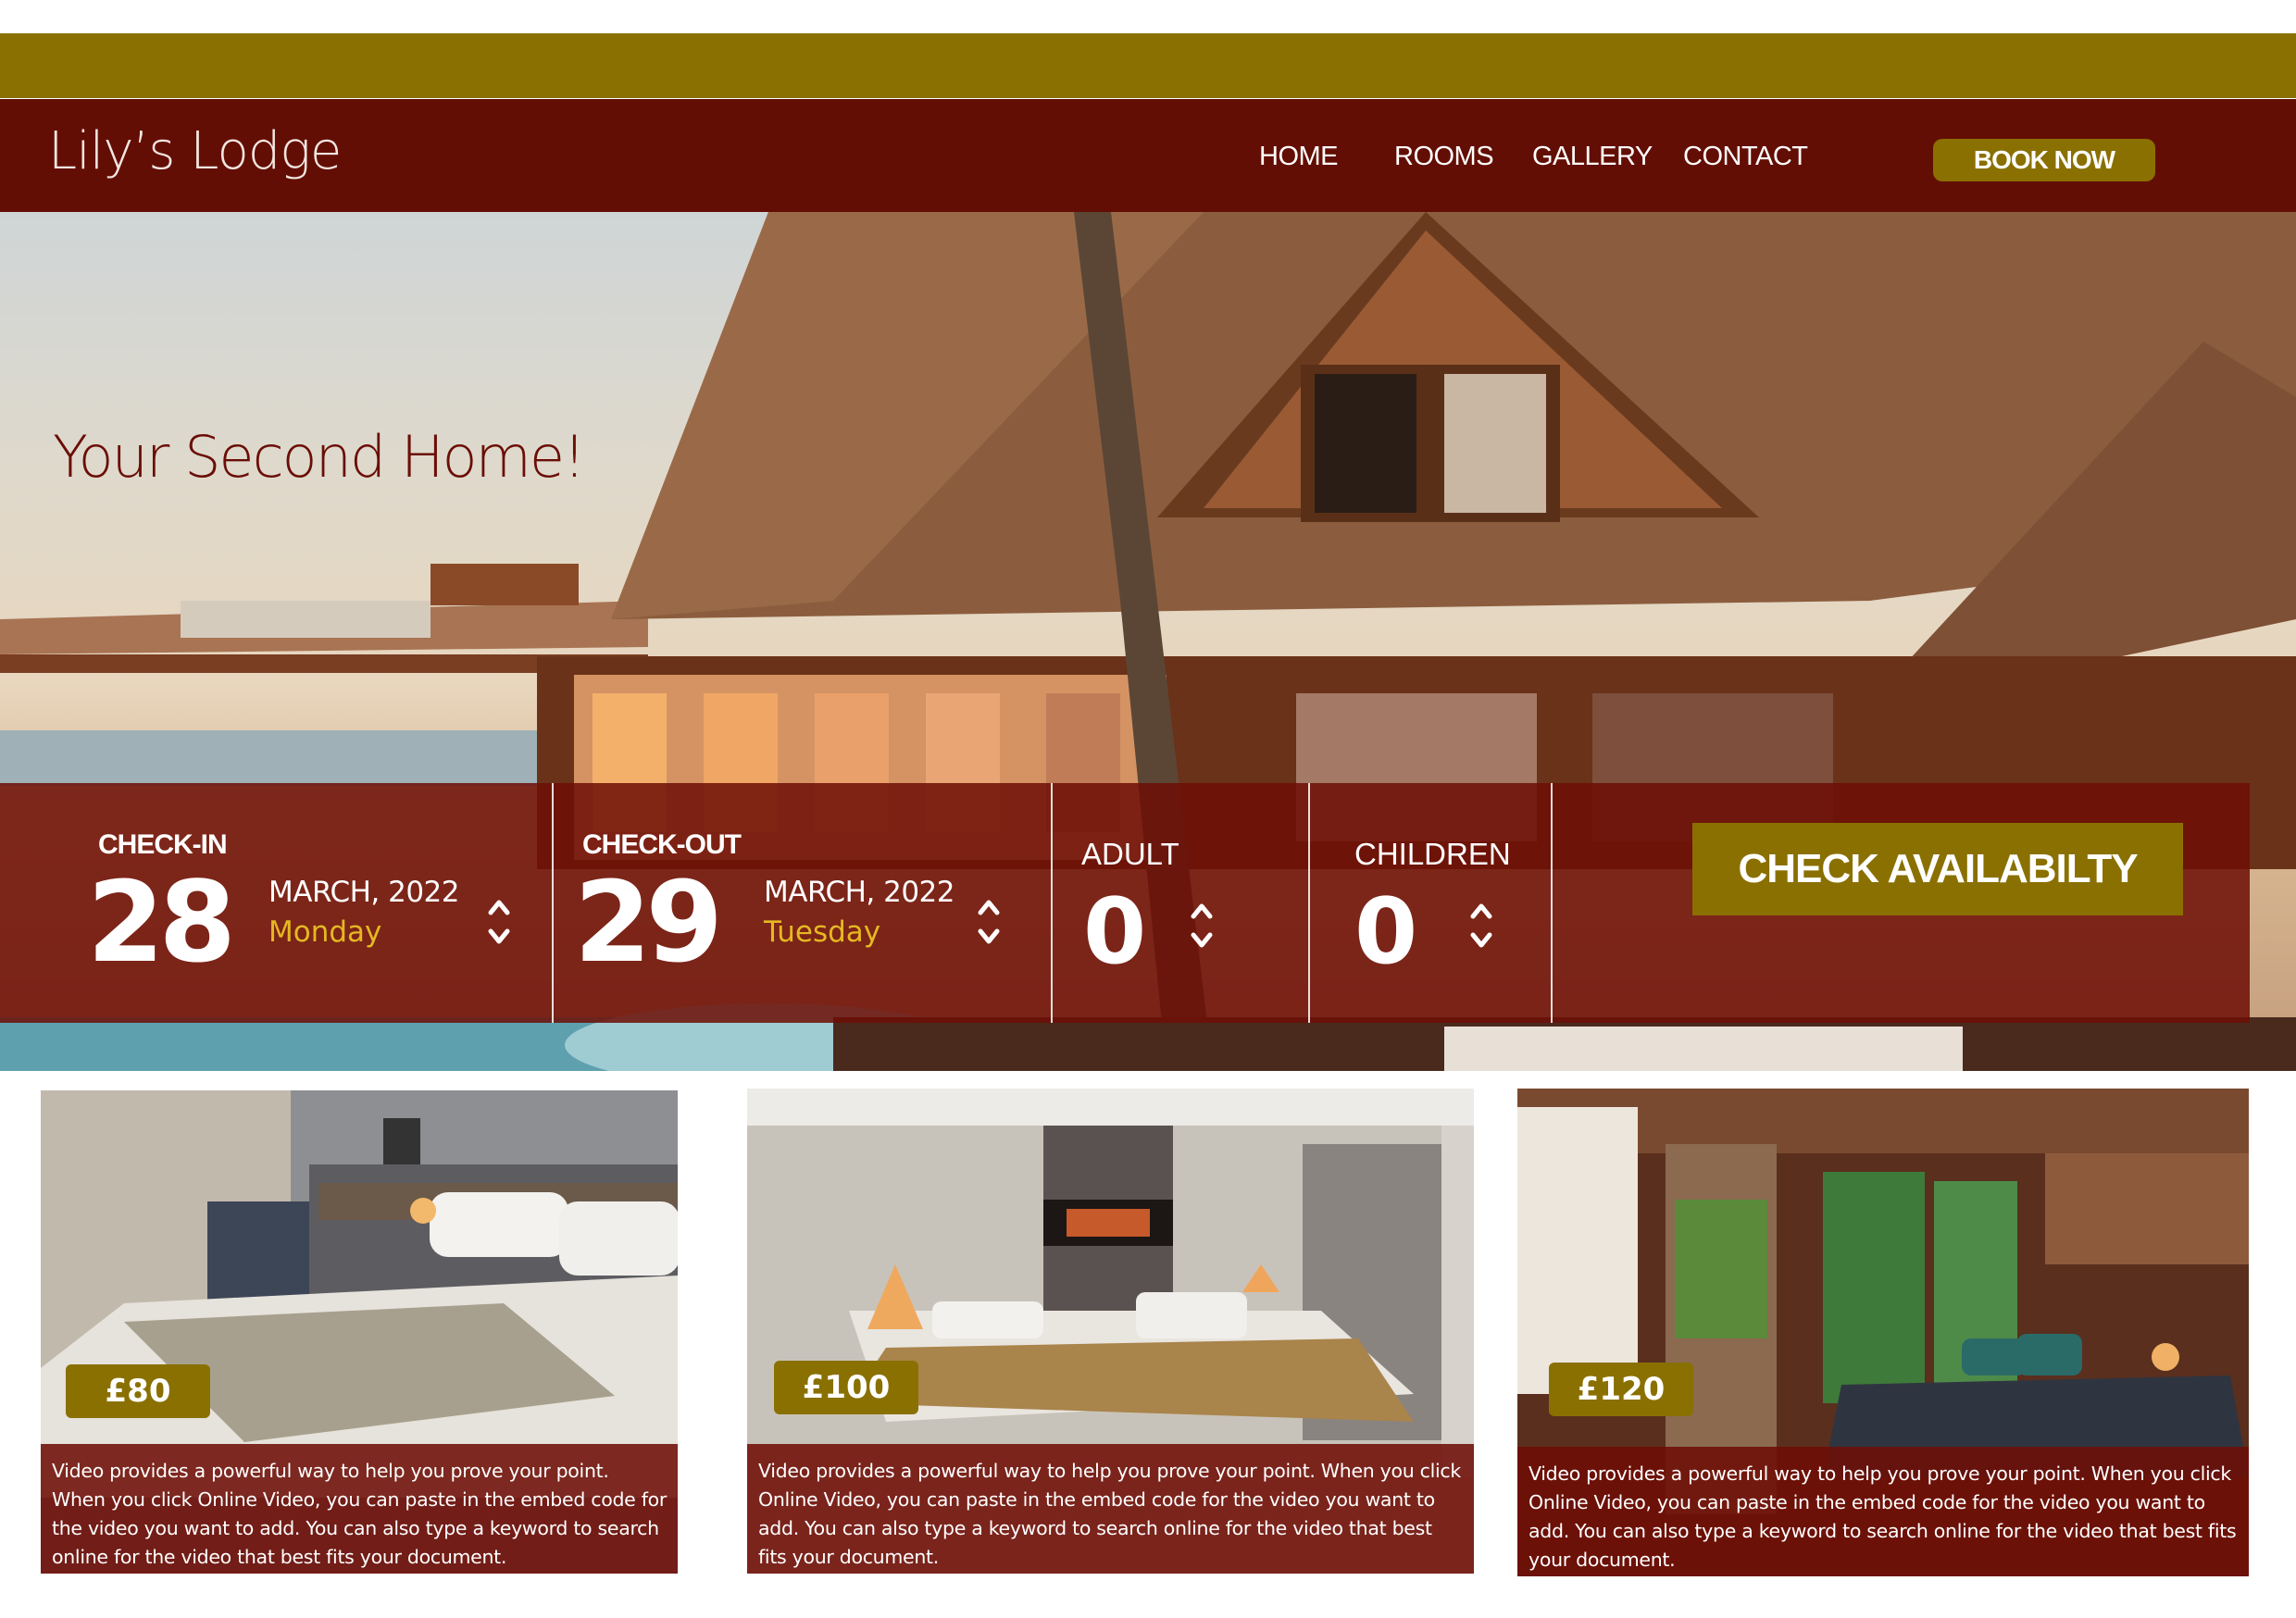  What do you see at coordinates (1444, 157) in the screenshot?
I see `nav-rooms: ROOMS` at bounding box center [1444, 157].